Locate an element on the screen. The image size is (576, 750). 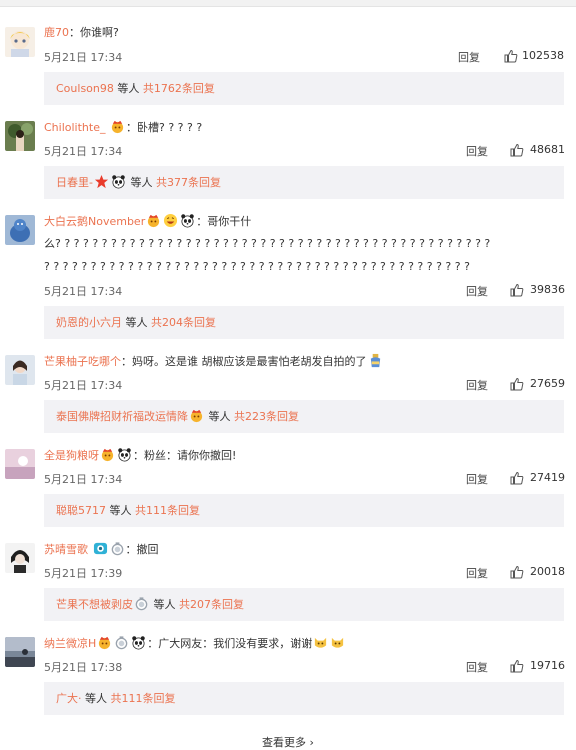
comment-author: 鹿70 is located at coordinates (56, 32).